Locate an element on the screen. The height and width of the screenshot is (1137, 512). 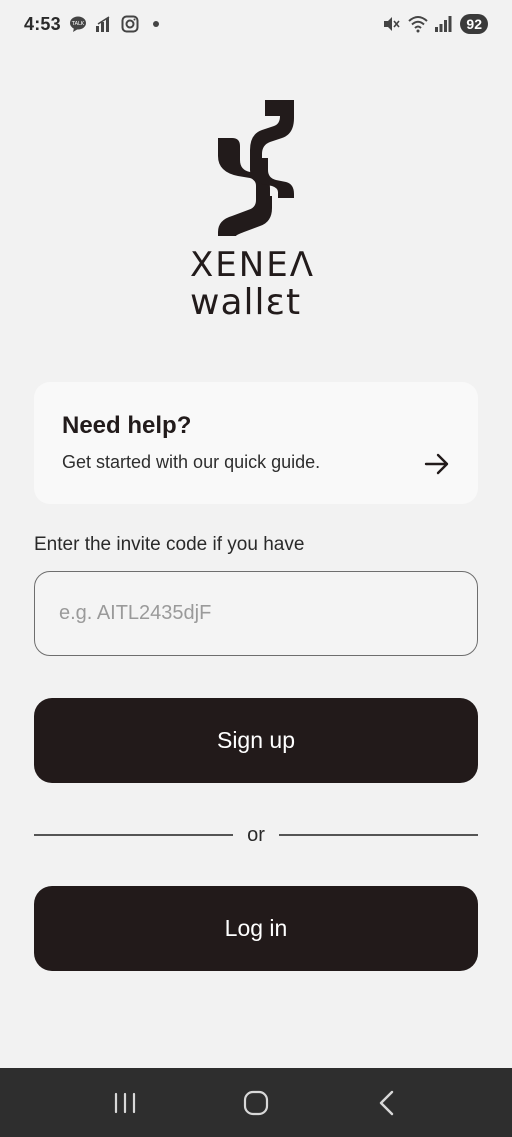
invite-code-label: Enter the invite code if you have is located at coordinates (169, 544).